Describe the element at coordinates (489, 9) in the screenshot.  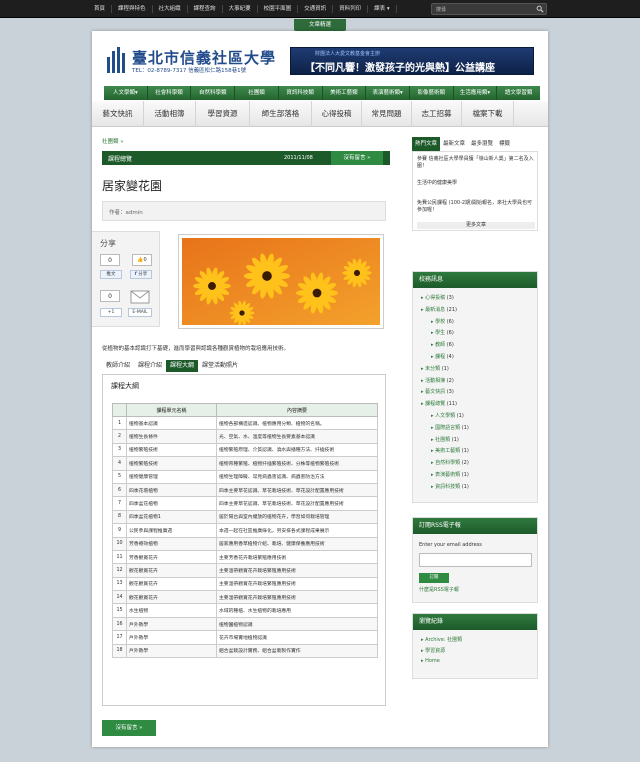
I see `search-box: 搜尋` at that location.